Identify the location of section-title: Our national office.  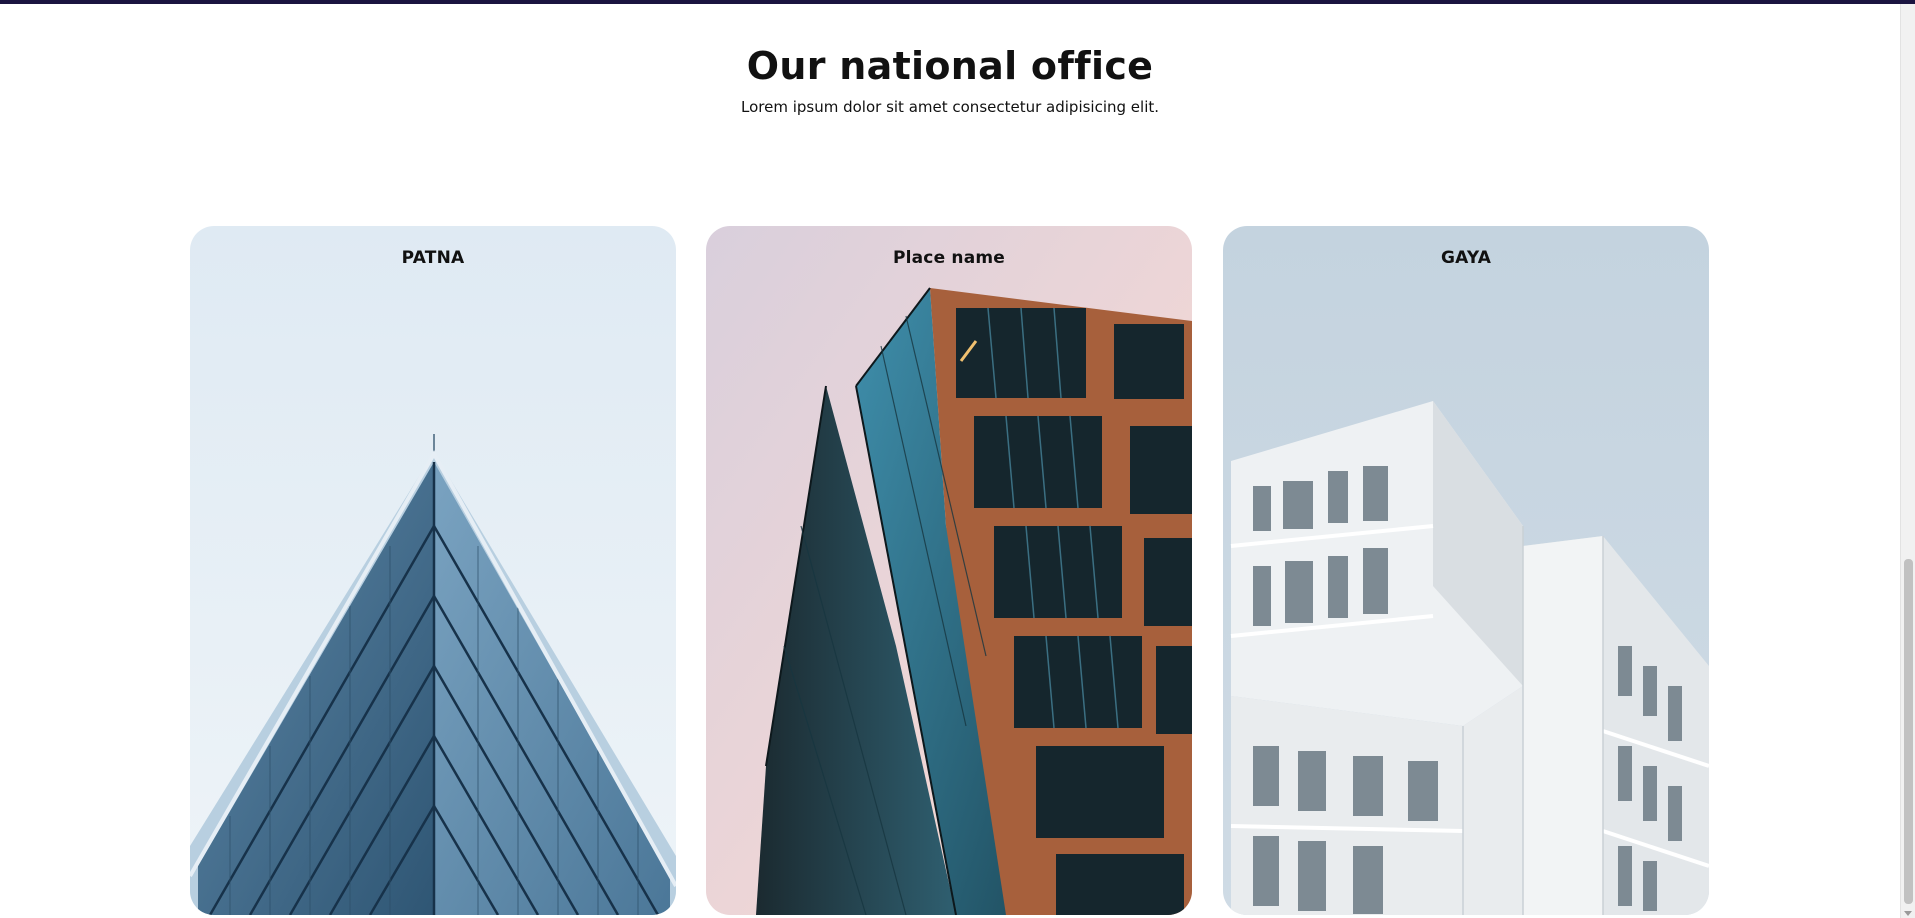
(950, 66).